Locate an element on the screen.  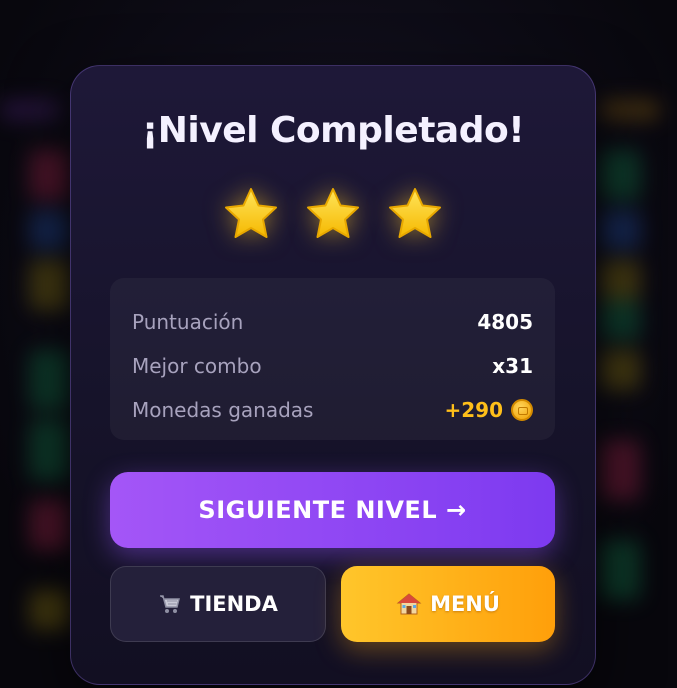
next-level-label: SIGUIENTE NIVEL → is located at coordinates (332, 510).